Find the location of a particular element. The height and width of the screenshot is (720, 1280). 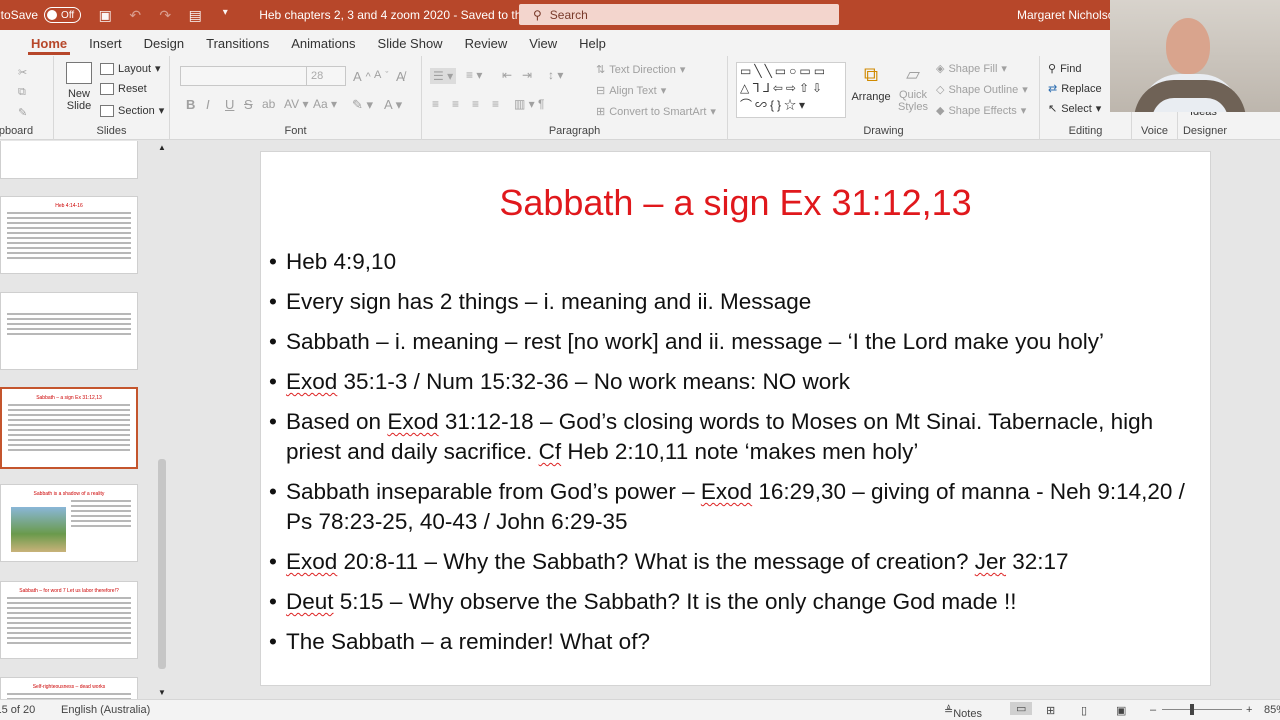

change-case-icon: Aa ▾ is located at coordinates (325, 104).